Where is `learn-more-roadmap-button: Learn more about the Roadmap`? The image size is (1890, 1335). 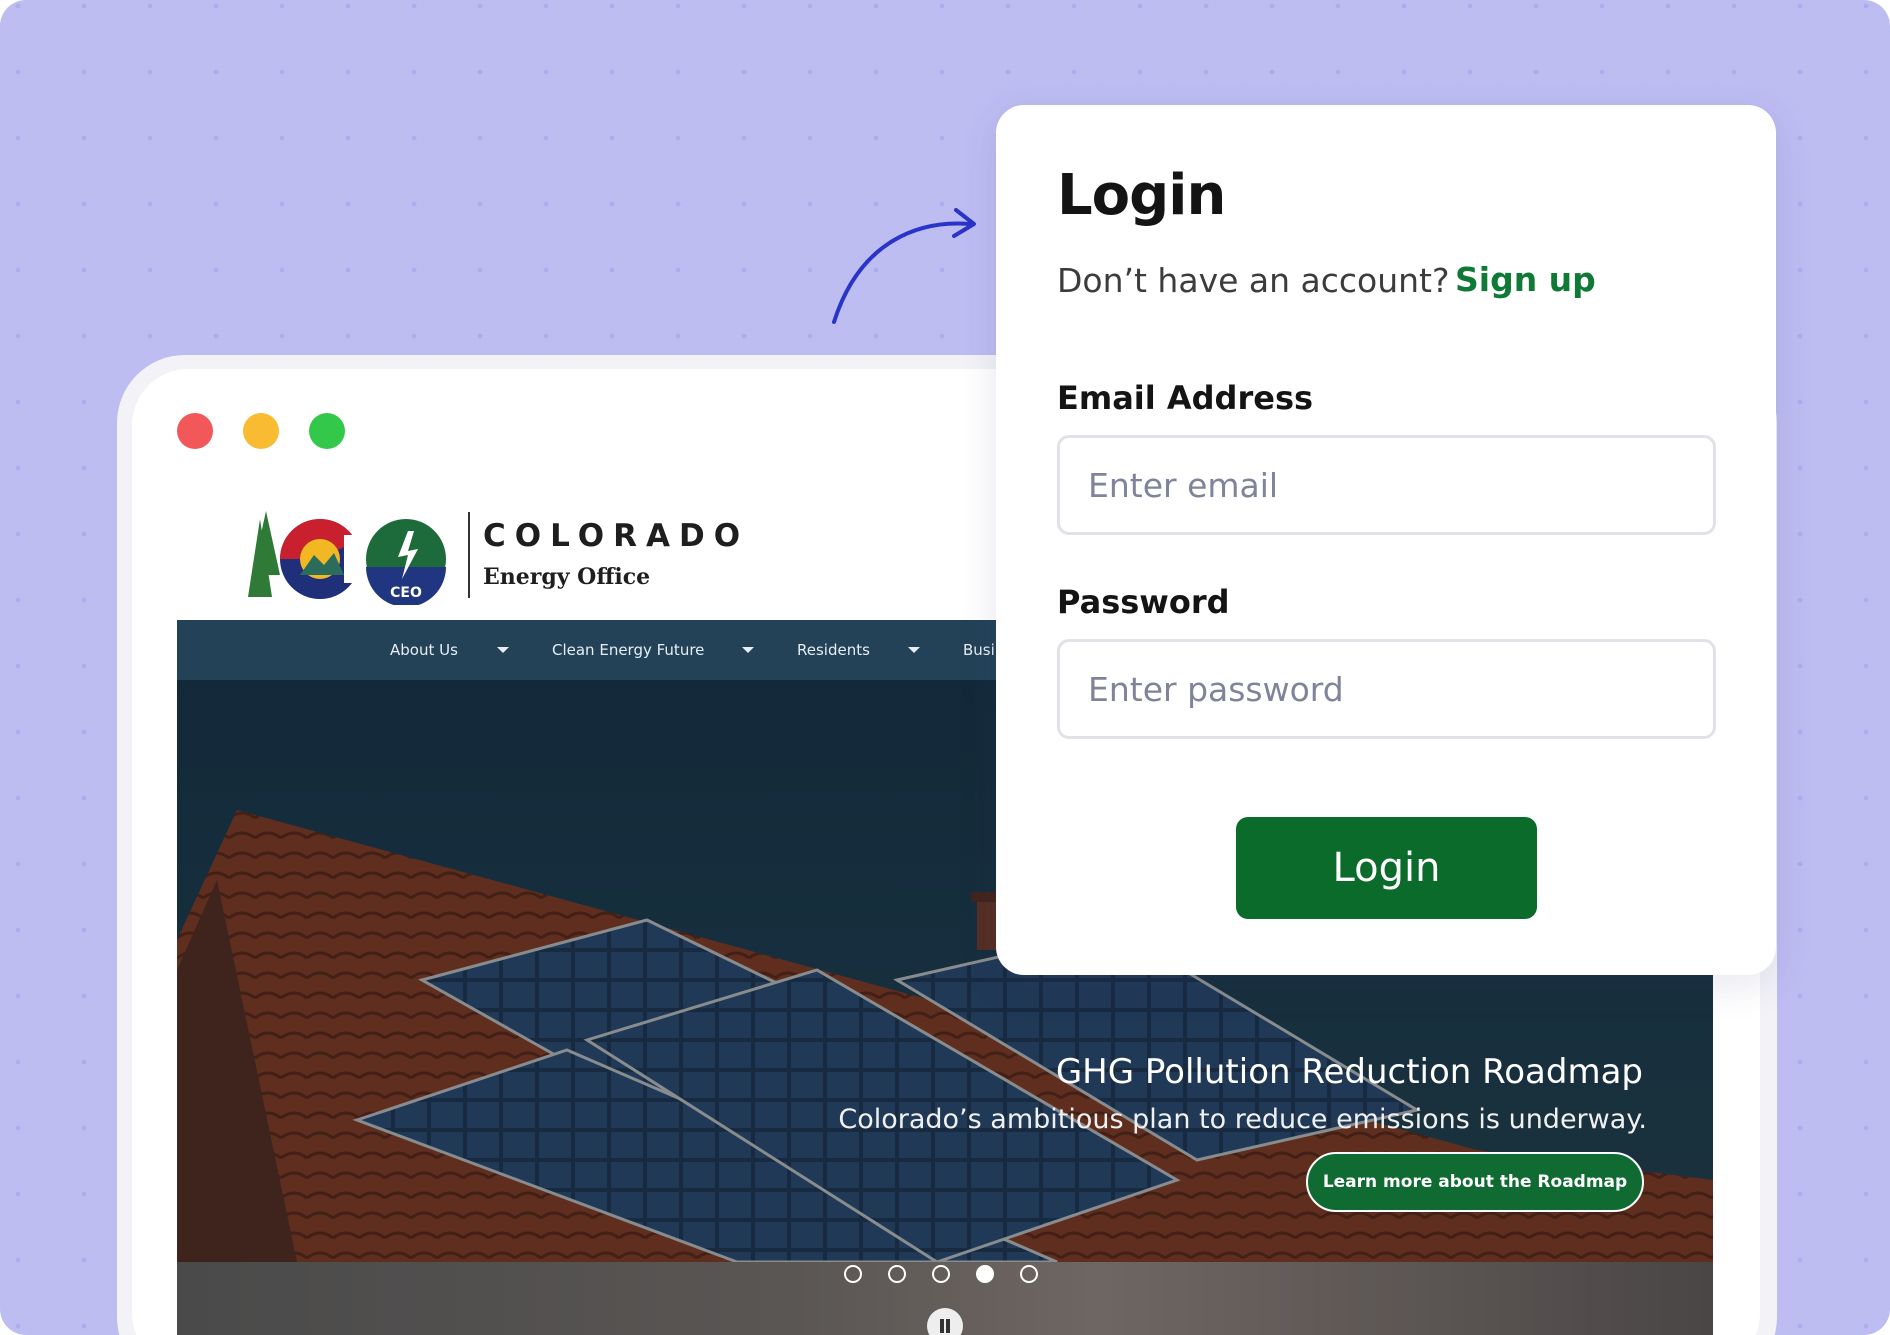
learn-more-roadmap-button: Learn more about the Roadmap is located at coordinates (1475, 1182).